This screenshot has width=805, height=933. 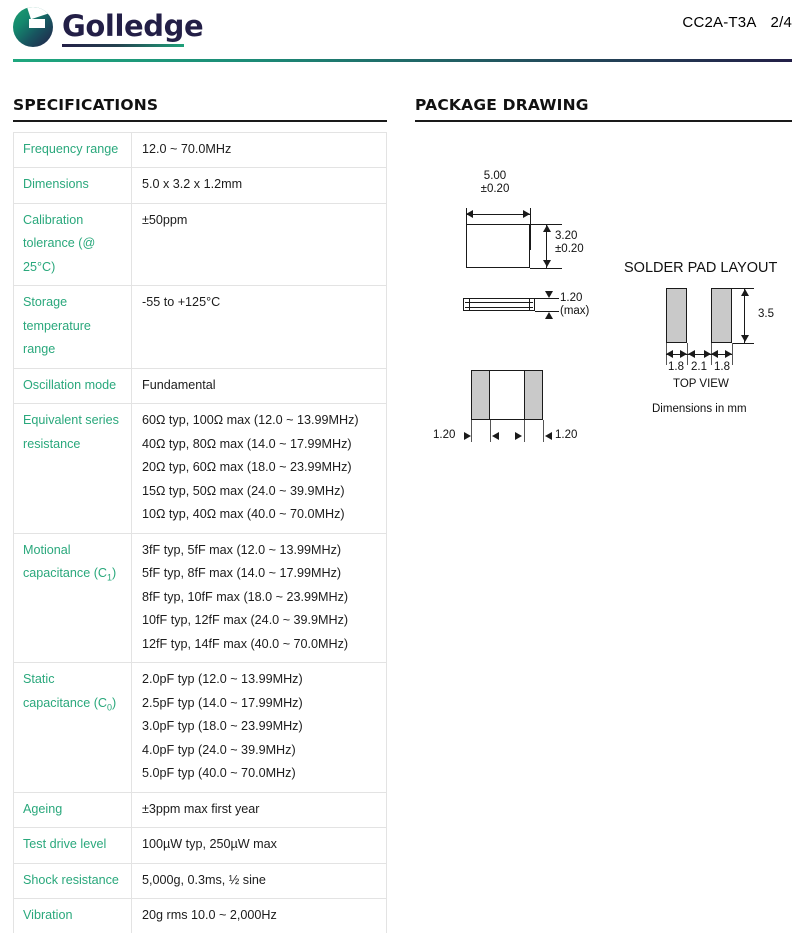 What do you see at coordinates (569, 242) in the screenshot?
I see `top-view-height-label: 3.20 ±0.20` at bounding box center [569, 242].